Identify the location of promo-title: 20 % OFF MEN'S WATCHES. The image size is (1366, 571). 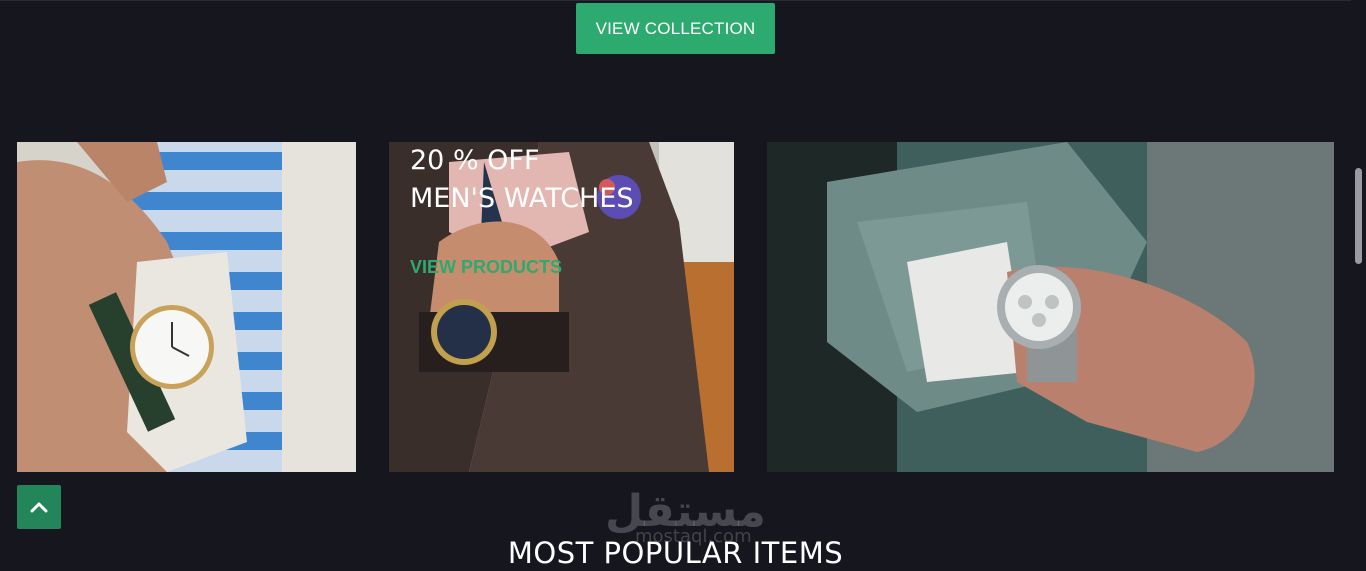
(522, 180).